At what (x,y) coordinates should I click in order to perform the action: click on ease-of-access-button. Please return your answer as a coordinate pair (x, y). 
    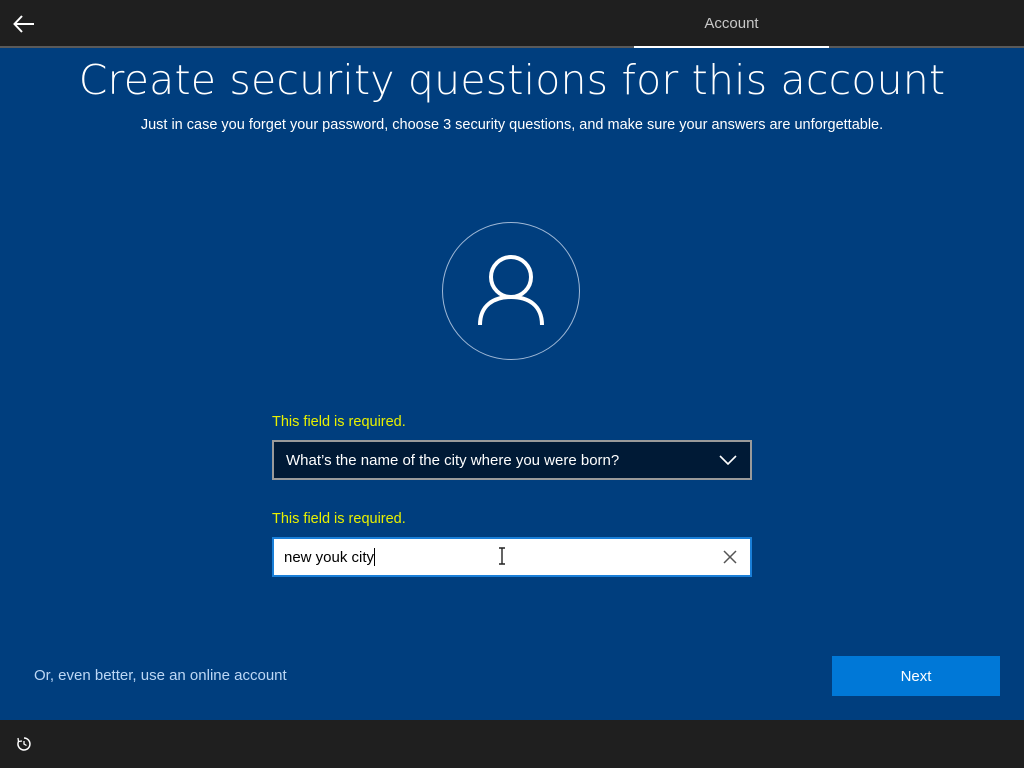
    Looking at the image, I should click on (24, 744).